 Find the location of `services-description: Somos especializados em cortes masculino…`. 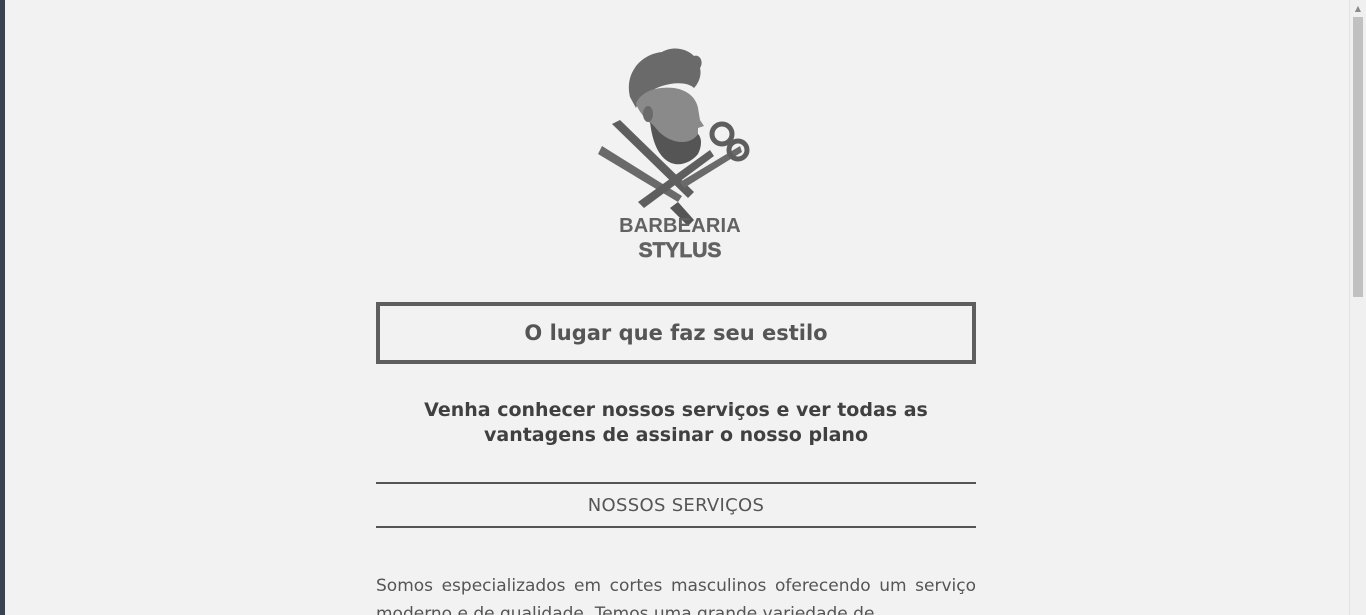

services-description: Somos especializados em cortes masculino… is located at coordinates (676, 595).